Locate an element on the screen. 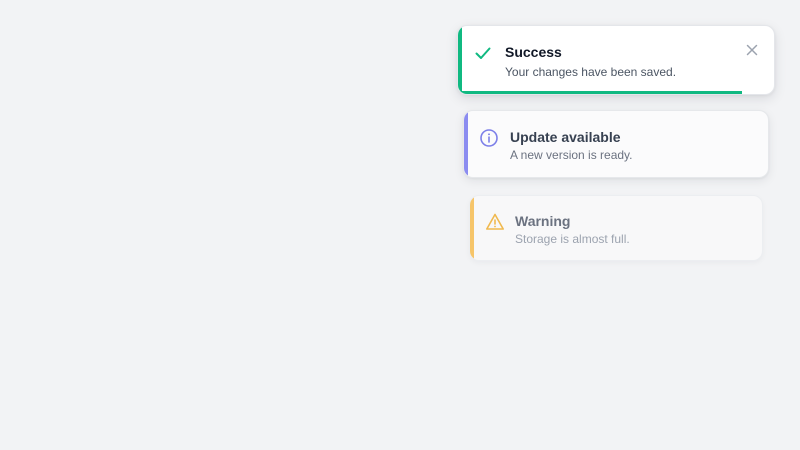 The height and width of the screenshot is (450, 800). toast-warning: Warning Storage is almost full. is located at coordinates (616, 228).